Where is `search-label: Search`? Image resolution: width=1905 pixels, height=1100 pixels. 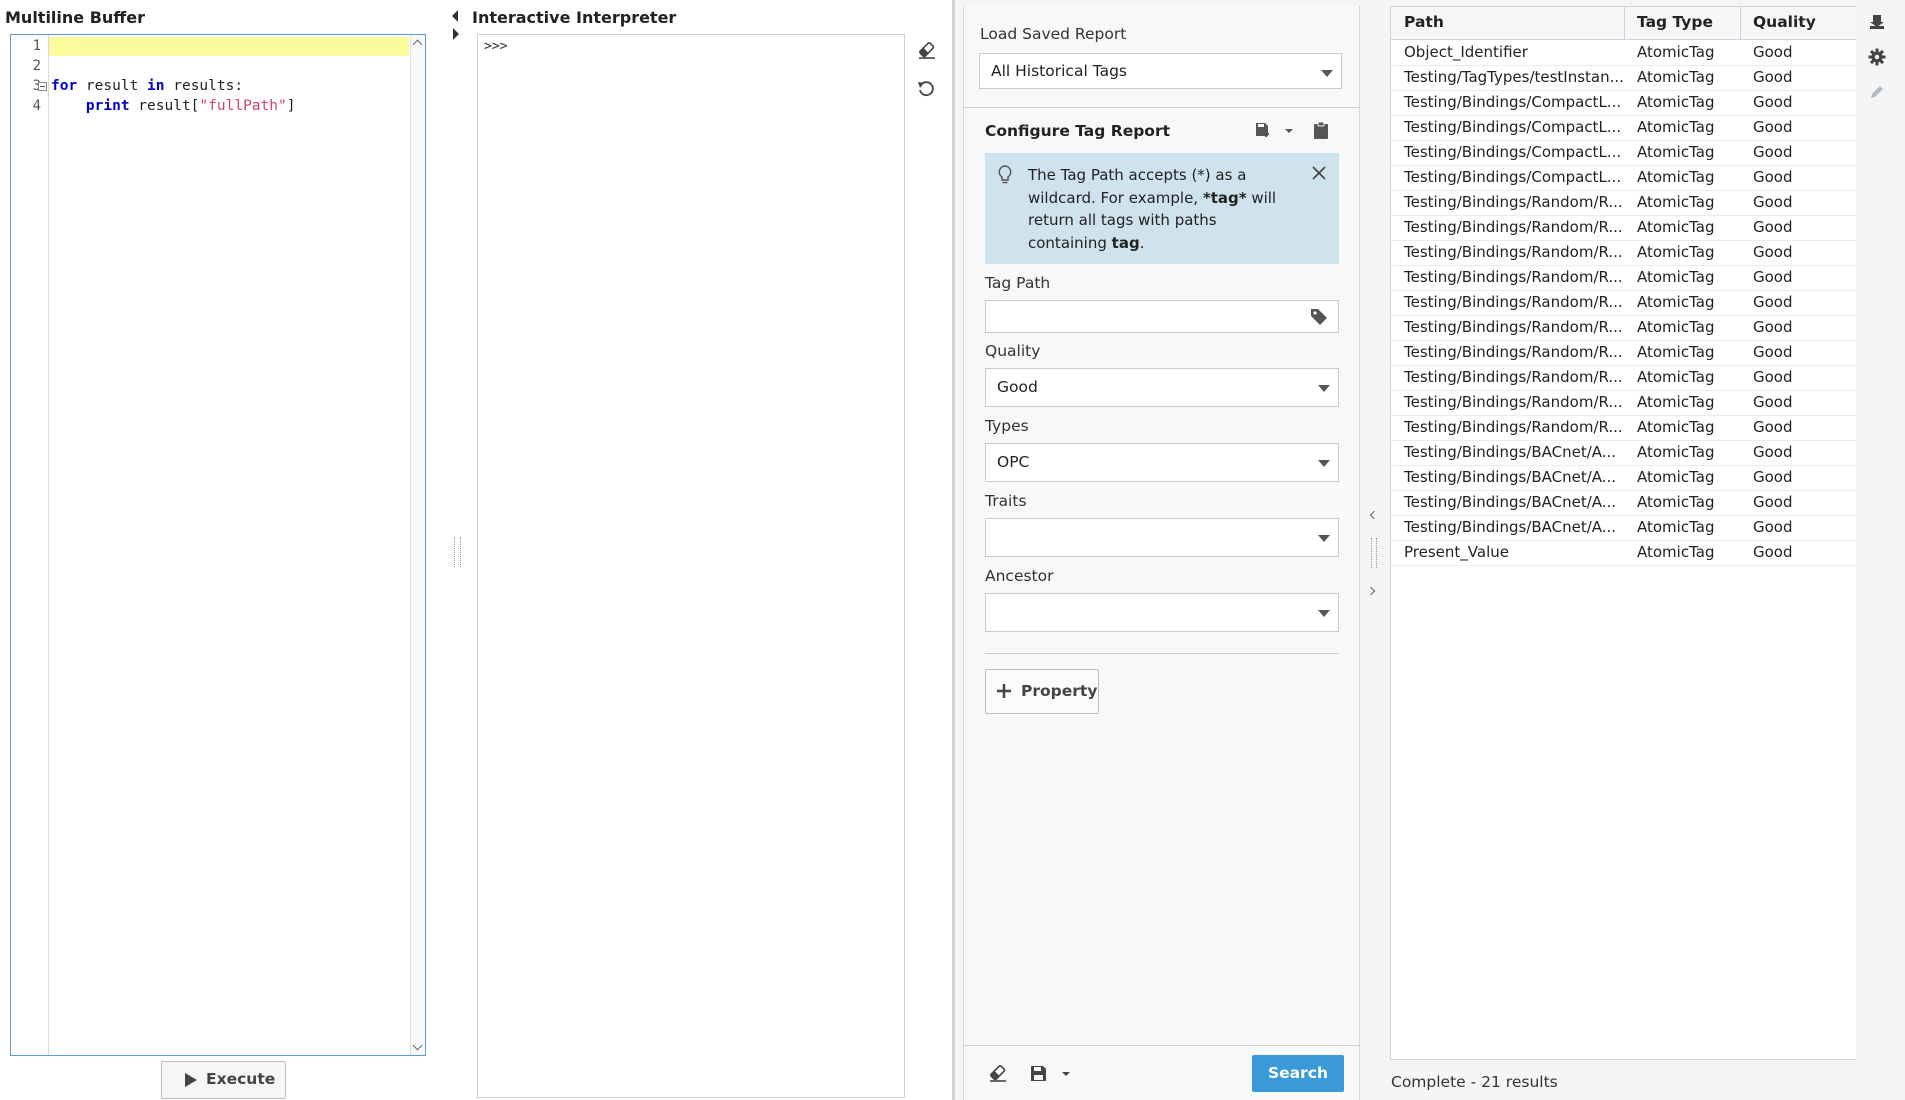 search-label: Search is located at coordinates (1297, 1073).